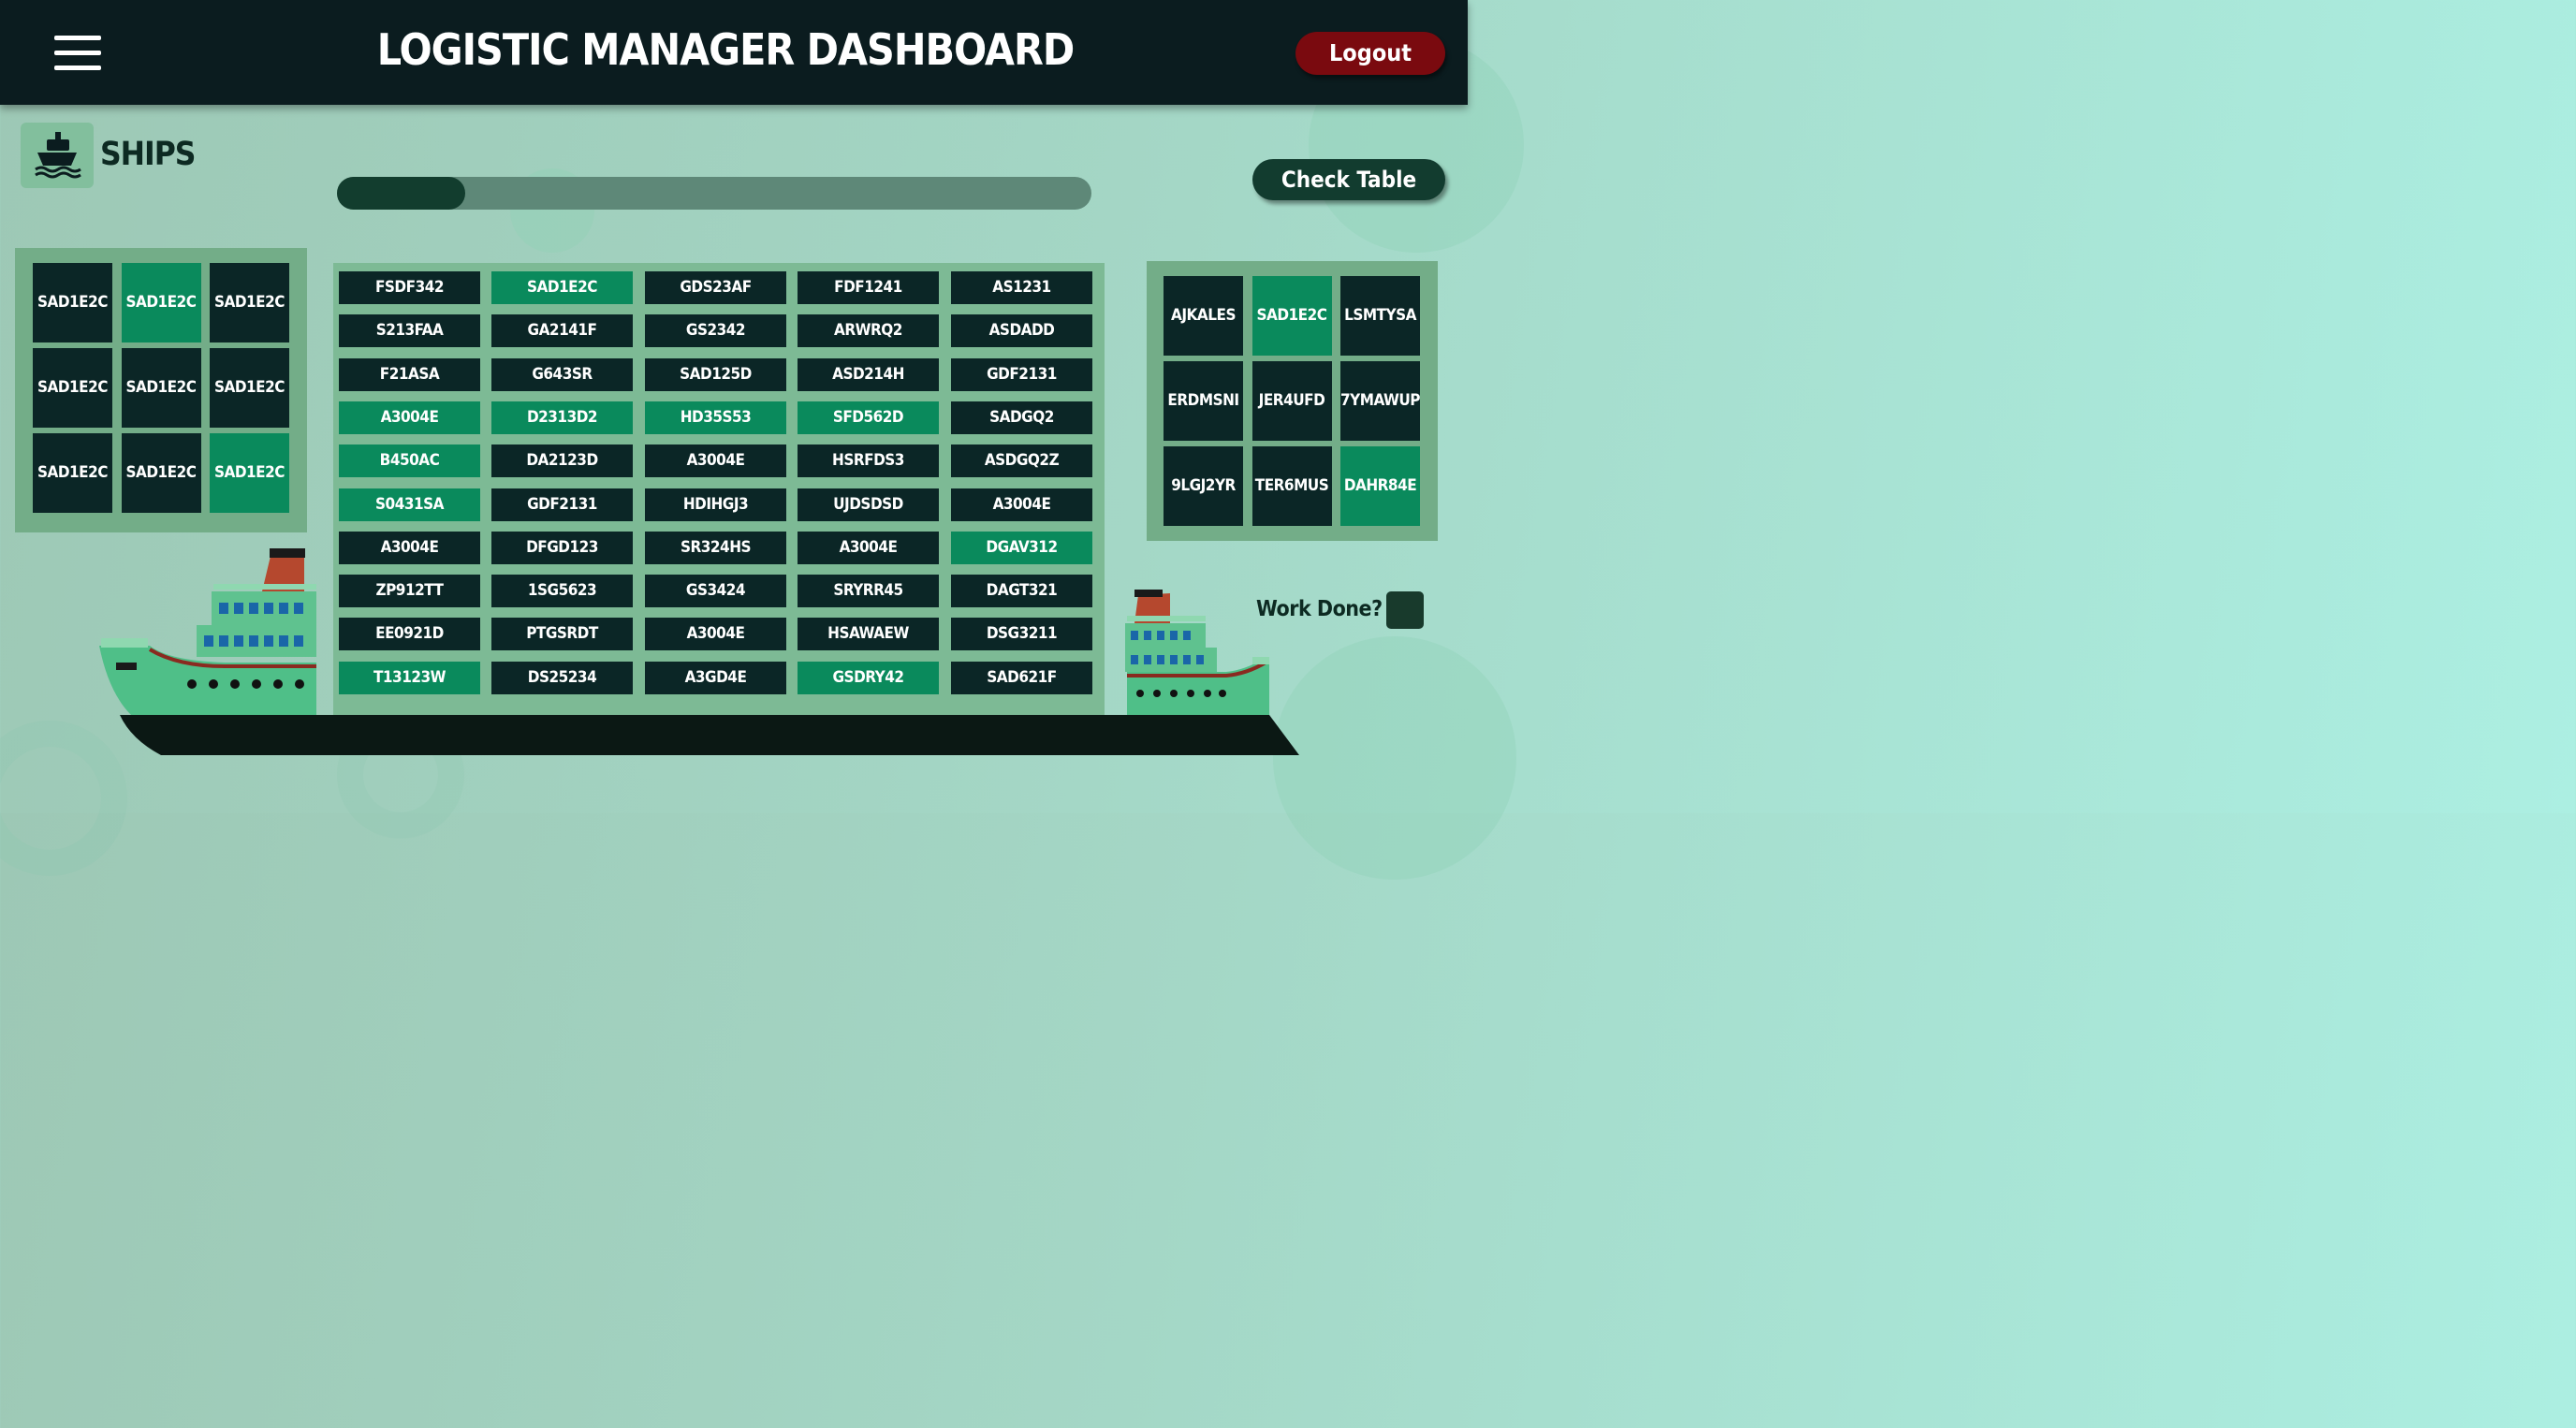 This screenshot has height=1428, width=2576. Describe the element at coordinates (1022, 592) in the screenshot. I see `ship-bay-slot: DAGT321` at that location.